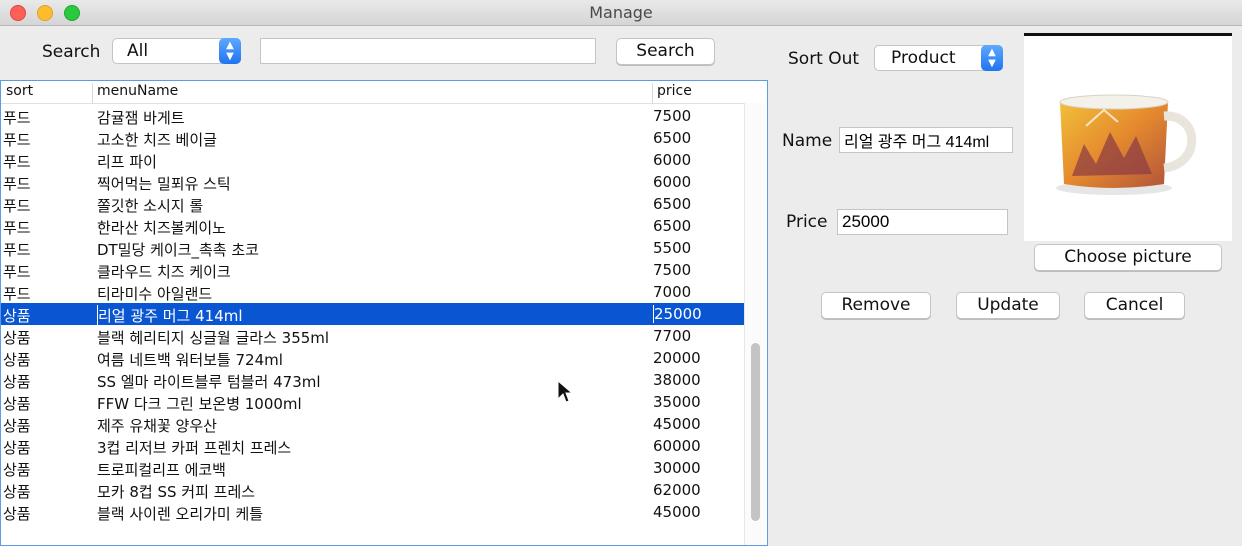 This screenshot has height=546, width=1242. What do you see at coordinates (665, 51) in the screenshot?
I see `search-button: Search` at bounding box center [665, 51].